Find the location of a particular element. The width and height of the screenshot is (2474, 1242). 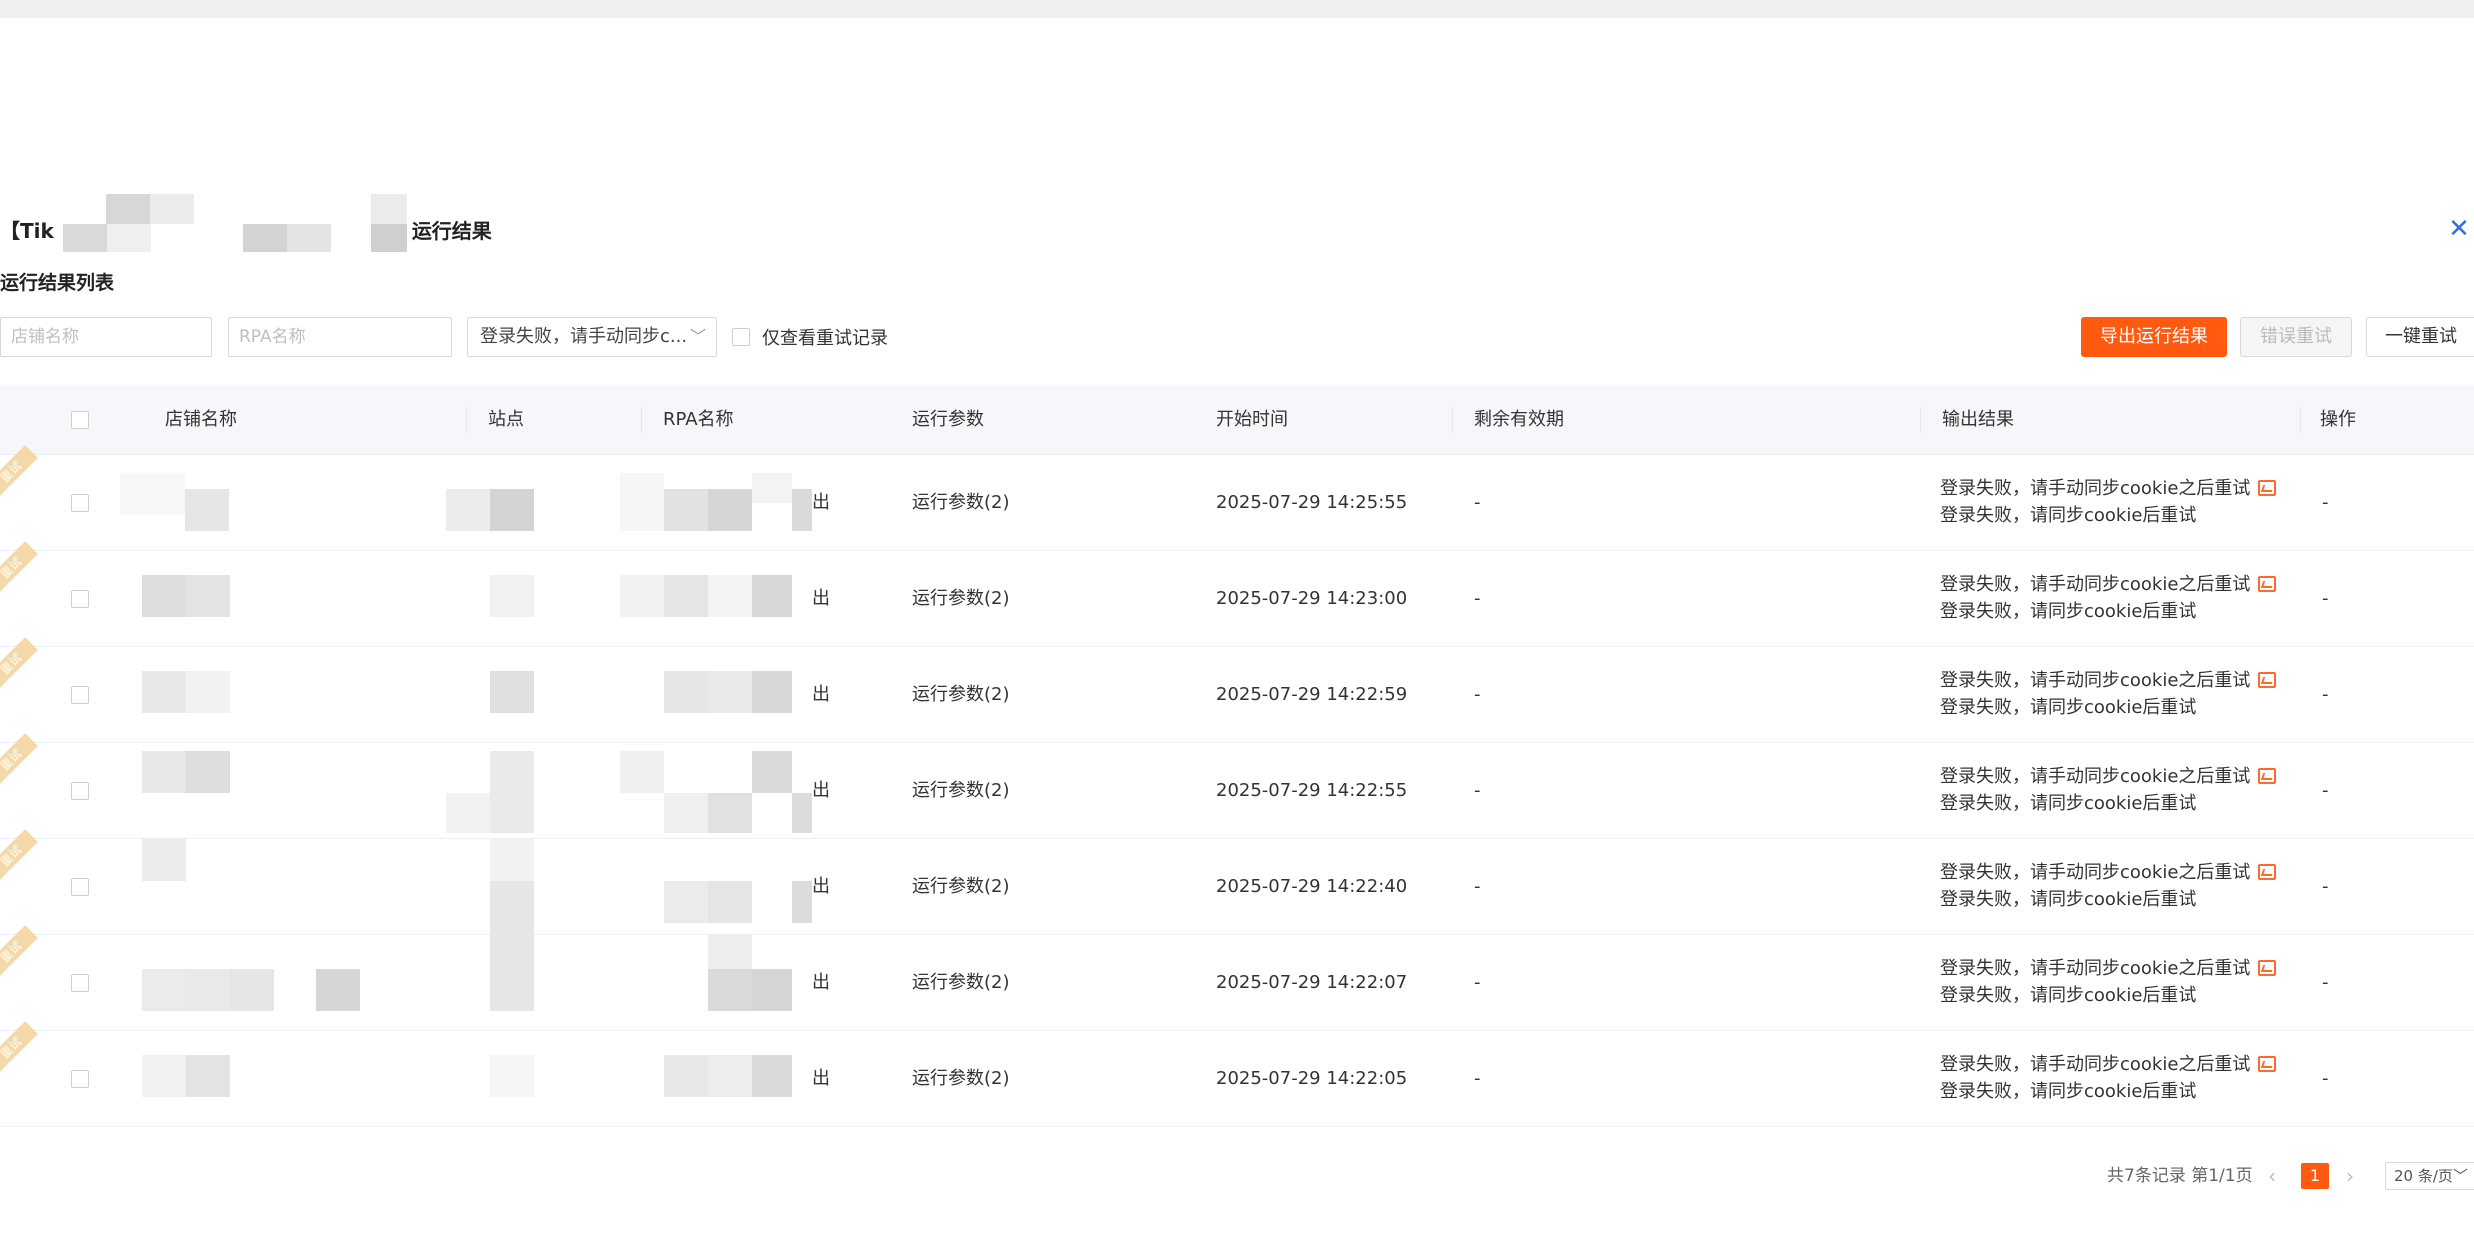

page-1-button: 1 is located at coordinates (2315, 1176).